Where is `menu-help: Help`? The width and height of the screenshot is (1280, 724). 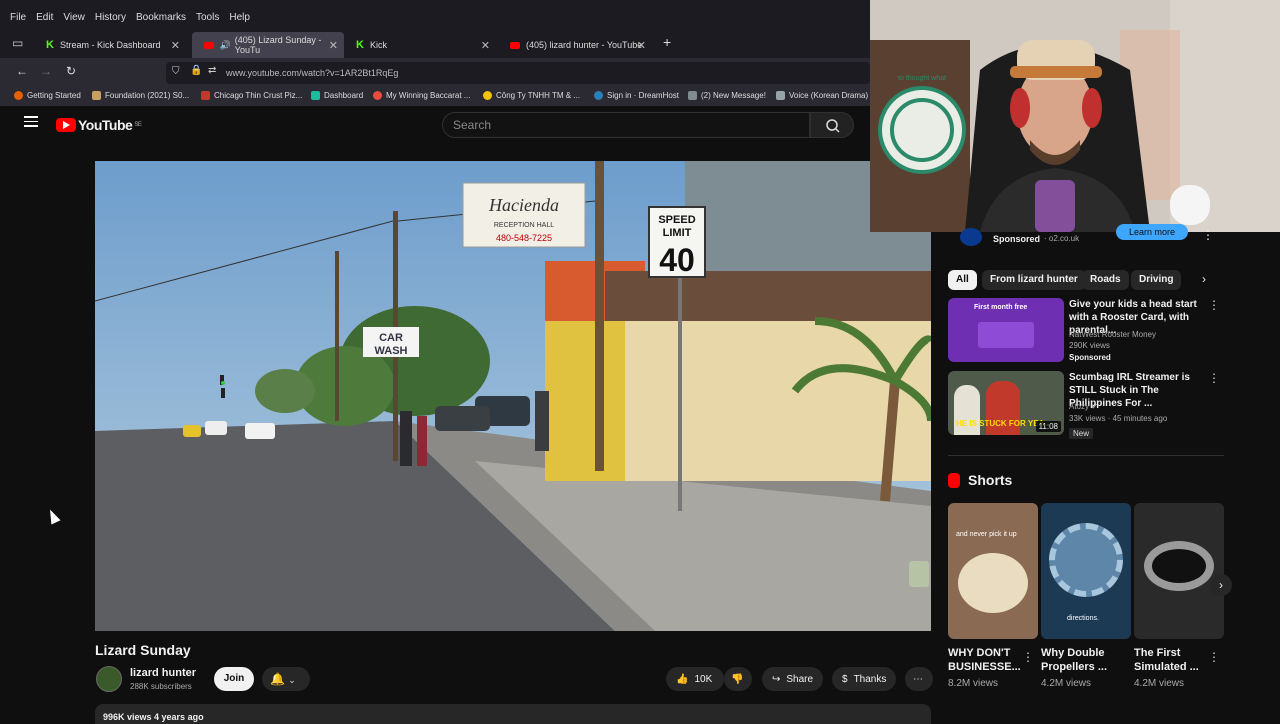 menu-help: Help is located at coordinates (239, 17).